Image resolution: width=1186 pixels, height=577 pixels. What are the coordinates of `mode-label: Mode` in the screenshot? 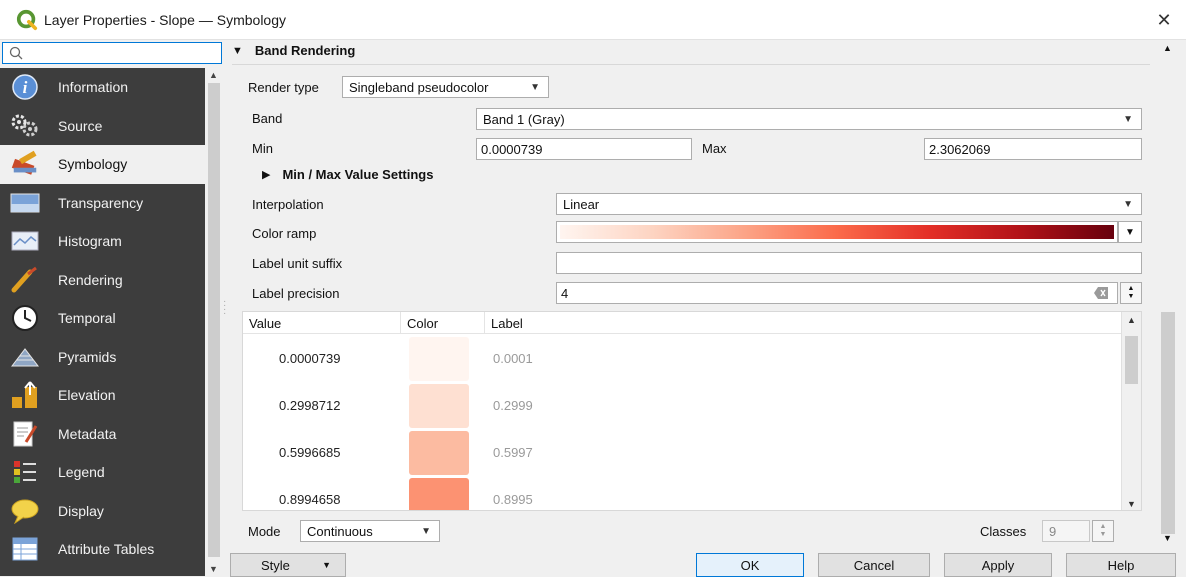 It's located at (264, 531).